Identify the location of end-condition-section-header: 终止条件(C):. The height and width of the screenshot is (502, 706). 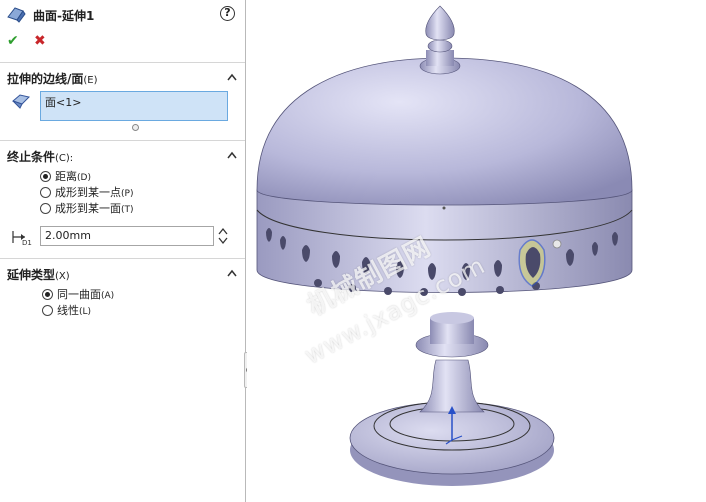
(40, 156).